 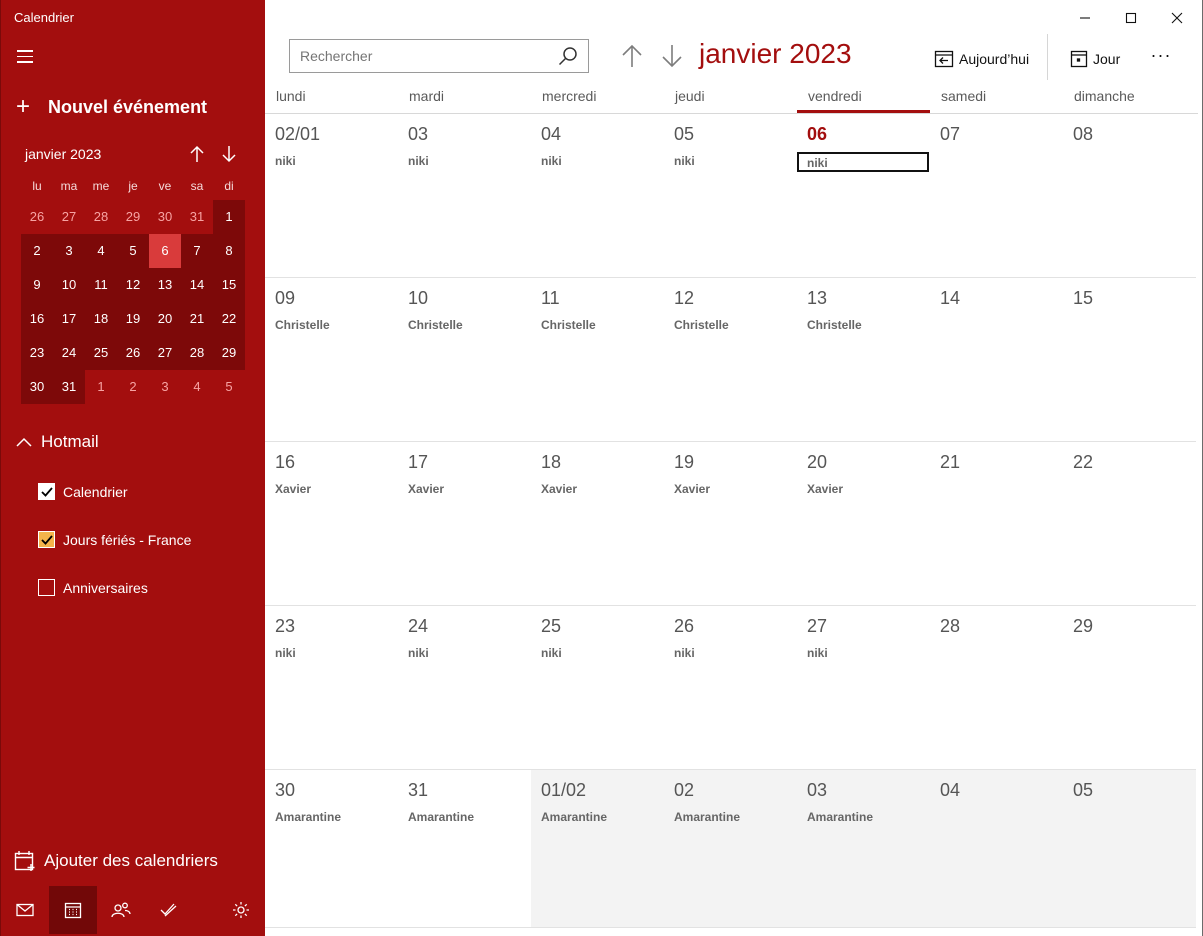 What do you see at coordinates (69, 353) in the screenshot?
I see `mini-day: 24` at bounding box center [69, 353].